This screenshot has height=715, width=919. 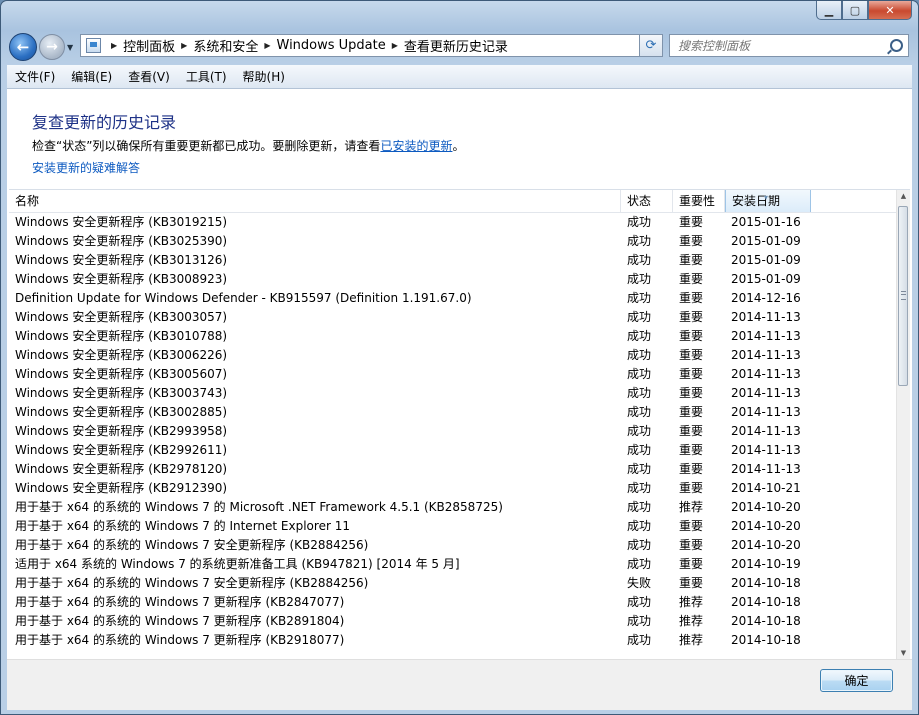 I want to click on cell-name: 用于基于 x64 的系统的 Windows 7 更新程序 (KB2918077), so click(x=180, y=640).